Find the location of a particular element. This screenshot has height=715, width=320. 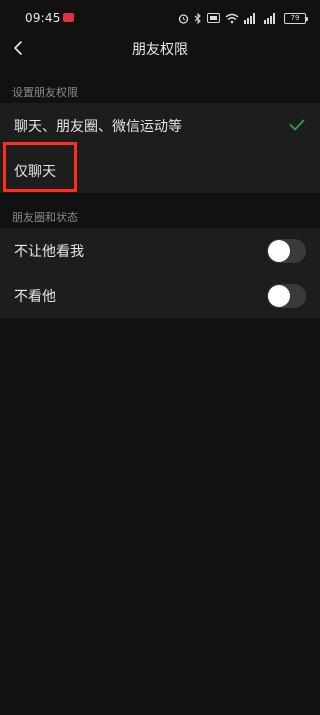

hd-icon is located at coordinates (213, 18).